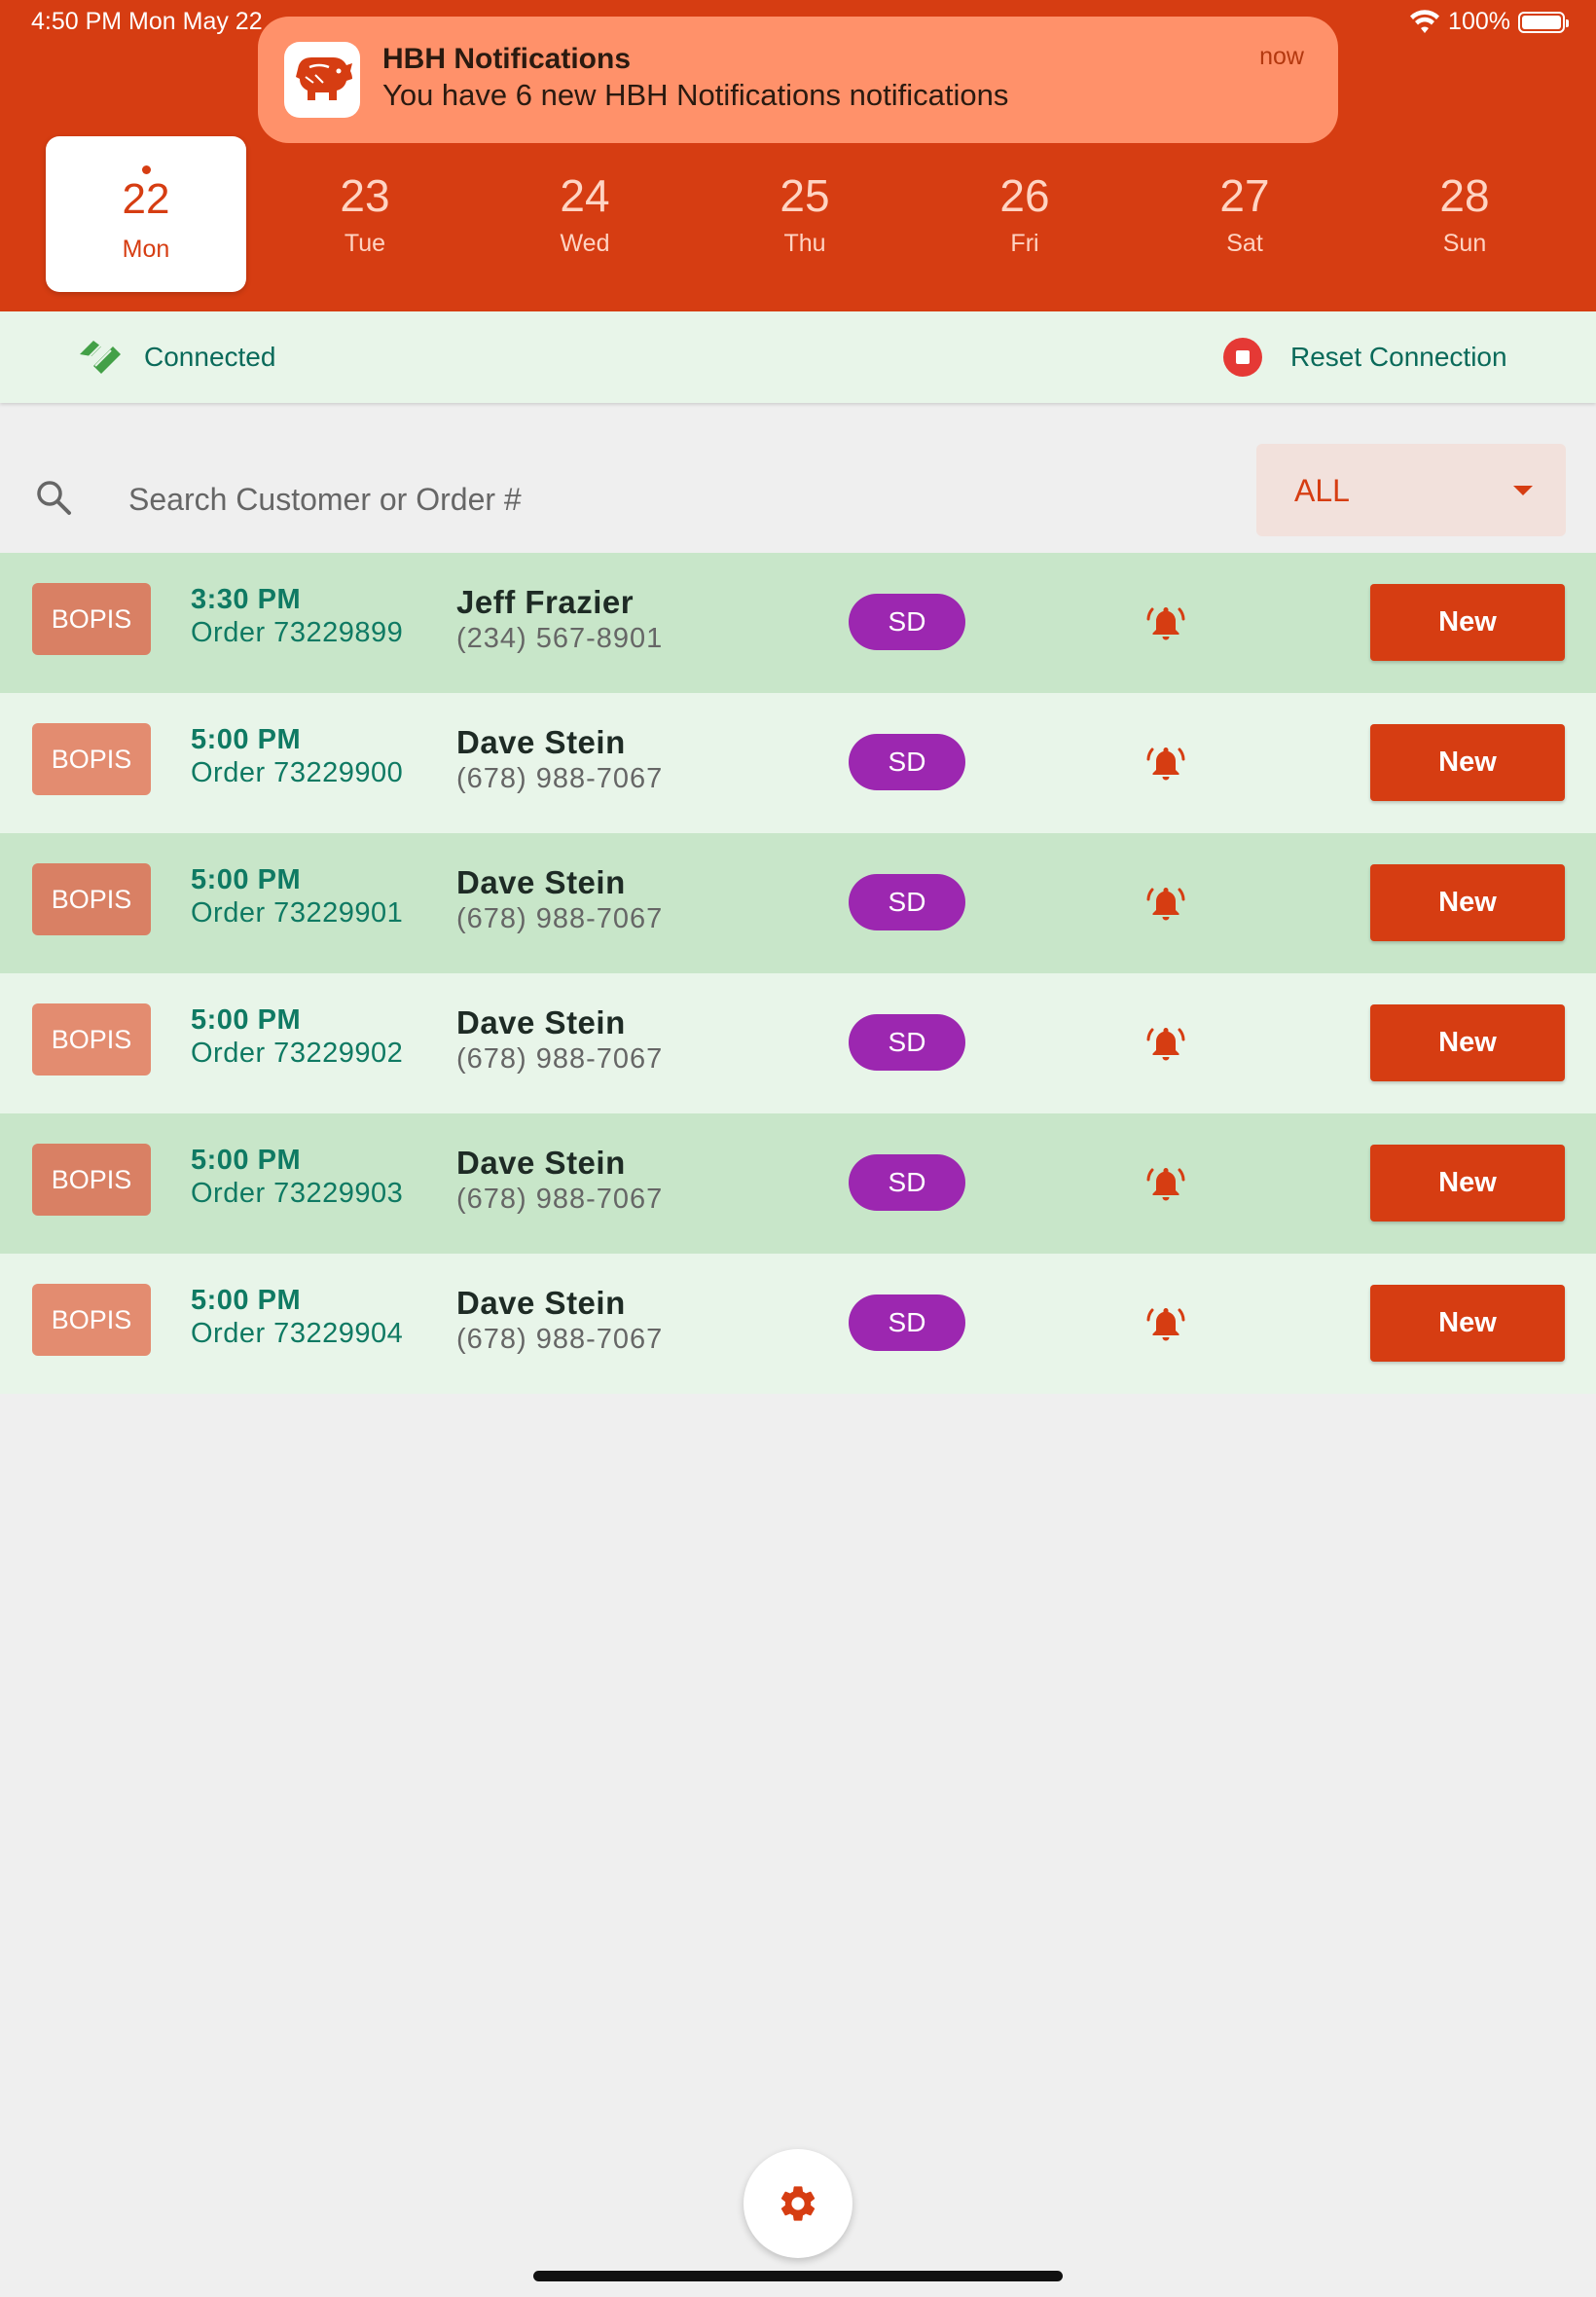 Image resolution: width=1596 pixels, height=2297 pixels. I want to click on gear-icon, so click(798, 2203).